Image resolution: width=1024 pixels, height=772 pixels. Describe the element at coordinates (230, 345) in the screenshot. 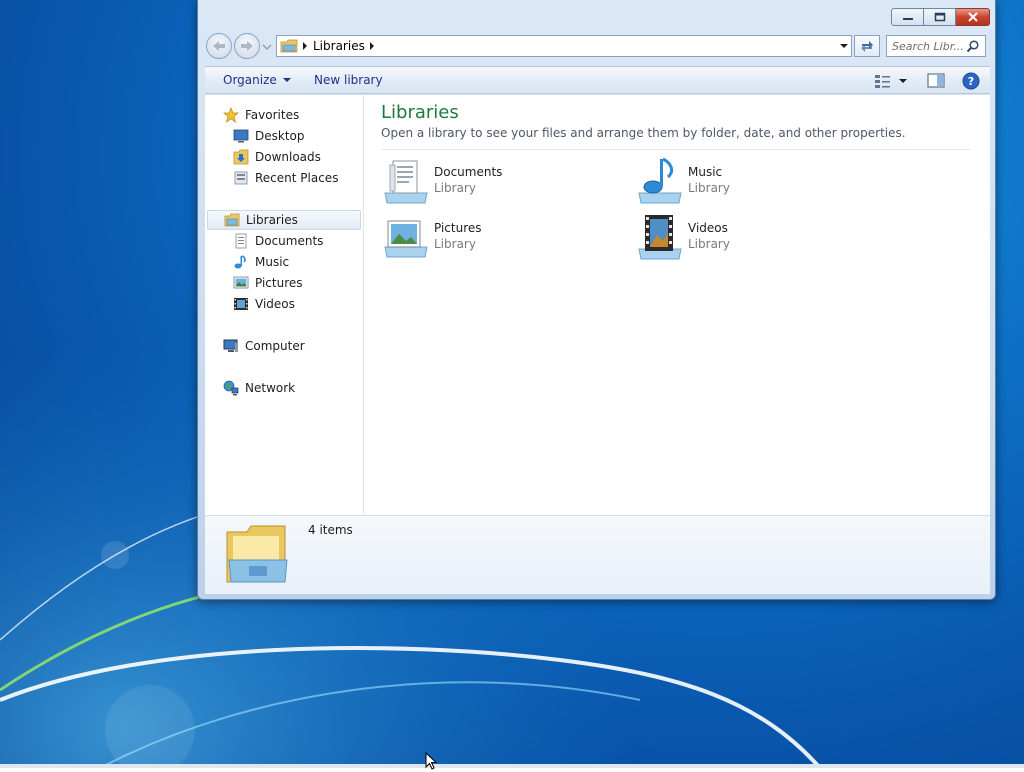

I see `computer-icon` at that location.